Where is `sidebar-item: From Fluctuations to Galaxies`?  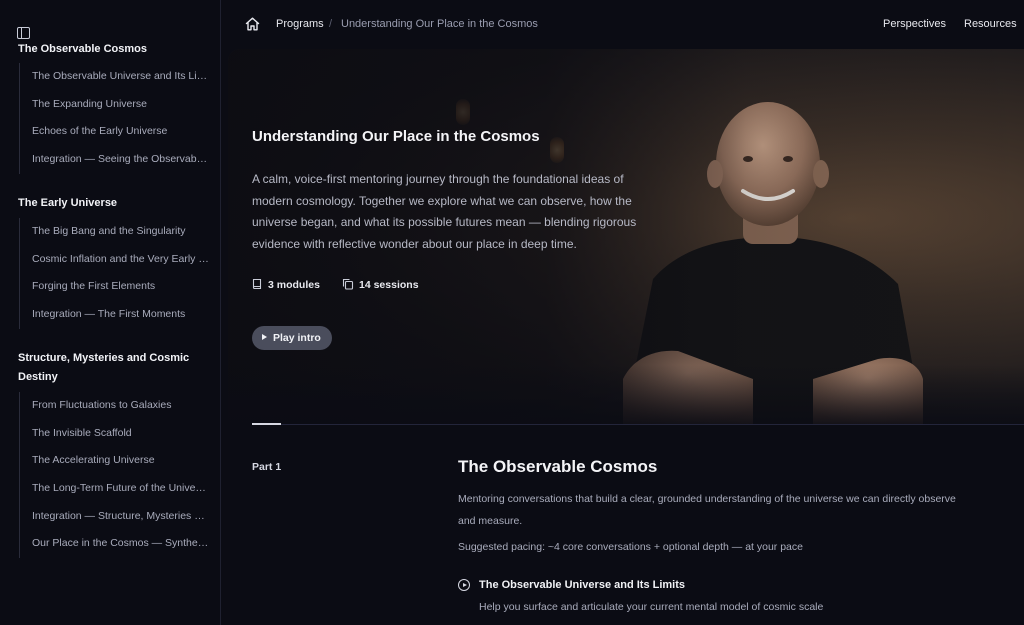 sidebar-item: From Fluctuations to Galaxies is located at coordinates (114, 406).